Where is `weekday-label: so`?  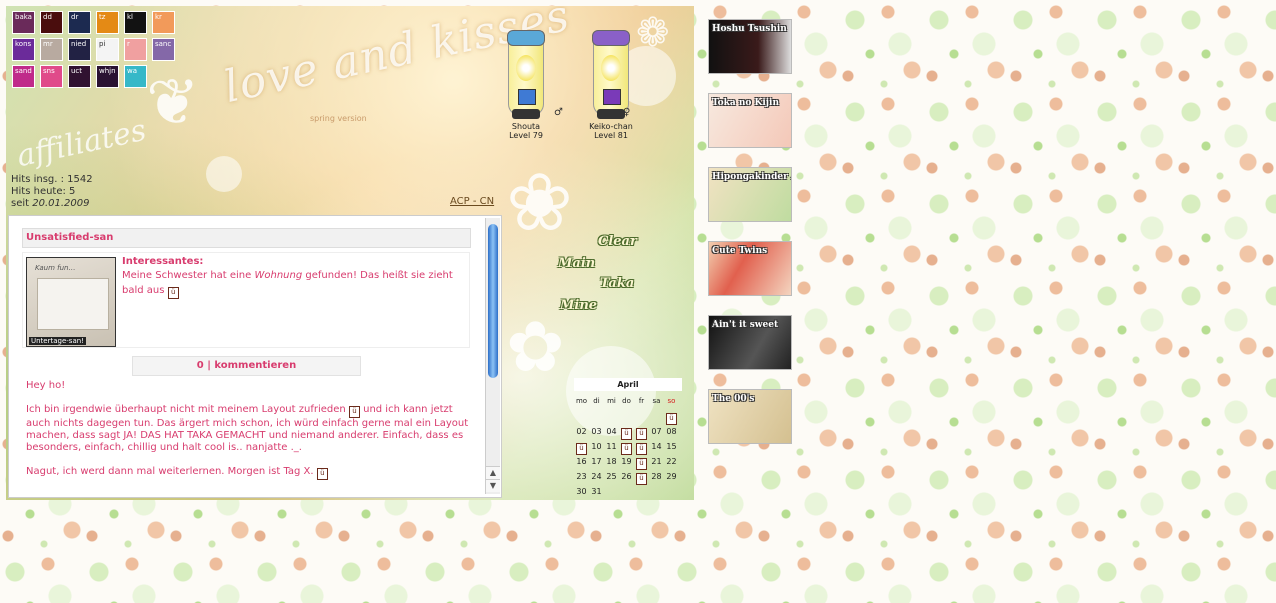 weekday-label: so is located at coordinates (671, 401).